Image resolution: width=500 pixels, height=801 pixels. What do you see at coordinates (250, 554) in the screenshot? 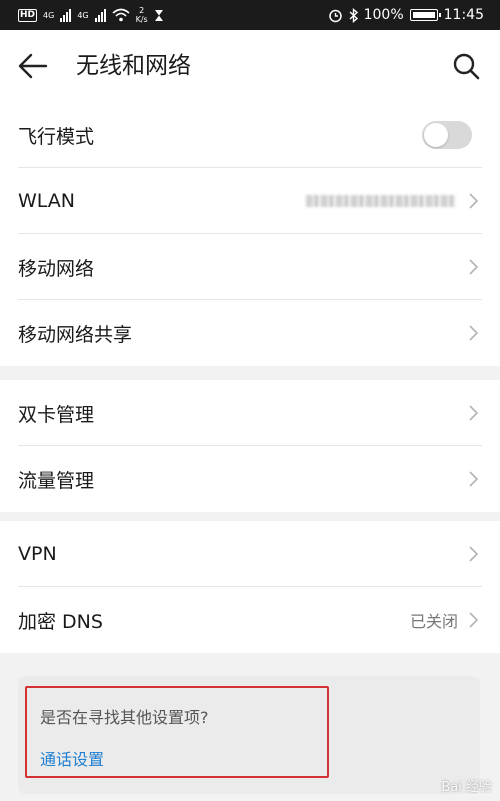
I see `row-vpn: VPN` at bounding box center [250, 554].